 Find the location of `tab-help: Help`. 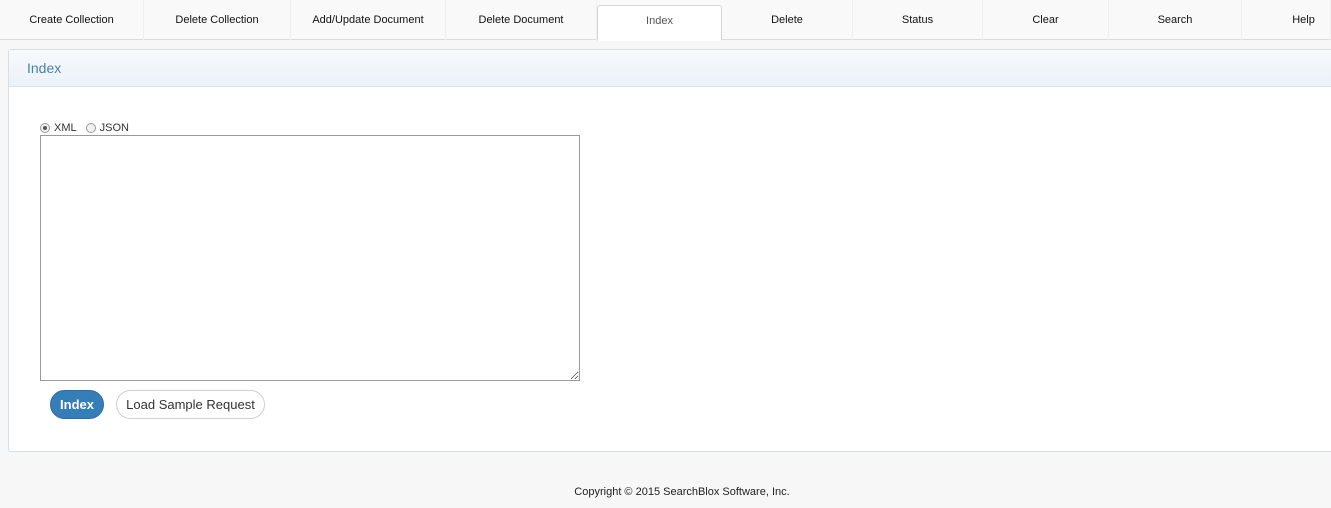

tab-help: Help is located at coordinates (1286, 20).